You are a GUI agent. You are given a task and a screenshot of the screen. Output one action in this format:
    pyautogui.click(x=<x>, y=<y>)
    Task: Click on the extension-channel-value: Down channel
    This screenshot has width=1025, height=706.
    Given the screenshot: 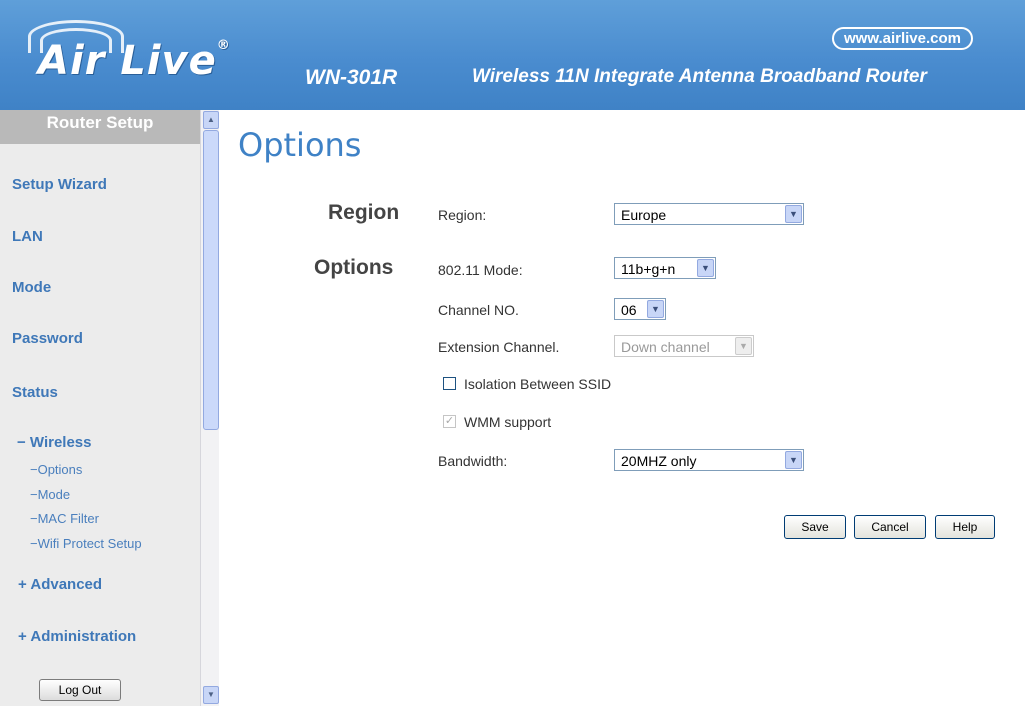 What is the action you would take?
    pyautogui.click(x=665, y=347)
    